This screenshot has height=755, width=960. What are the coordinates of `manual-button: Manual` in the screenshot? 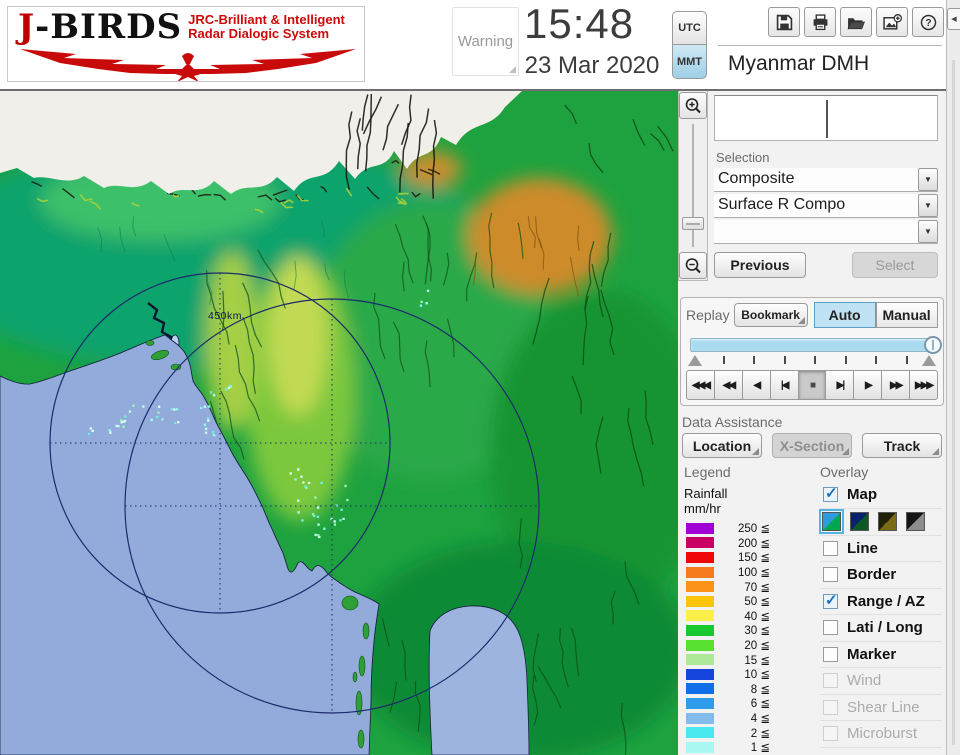 It's located at (906, 315).